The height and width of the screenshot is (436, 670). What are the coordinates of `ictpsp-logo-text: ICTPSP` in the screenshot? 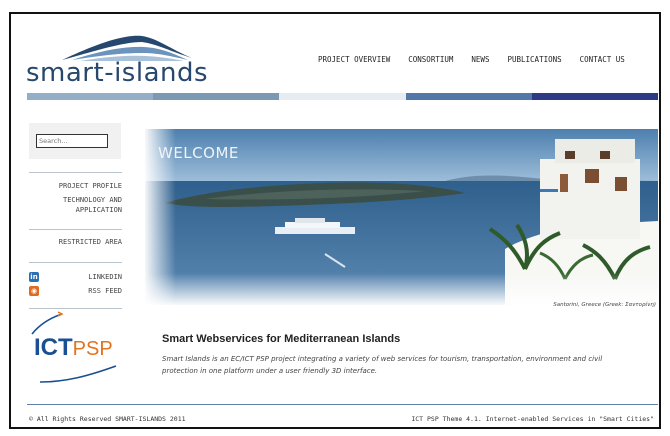 It's located at (73, 348).